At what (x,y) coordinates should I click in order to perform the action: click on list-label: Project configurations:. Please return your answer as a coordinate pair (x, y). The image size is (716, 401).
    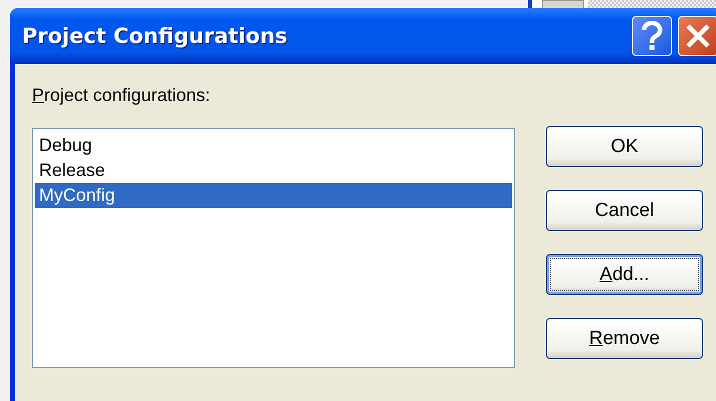
    Looking at the image, I should click on (122, 95).